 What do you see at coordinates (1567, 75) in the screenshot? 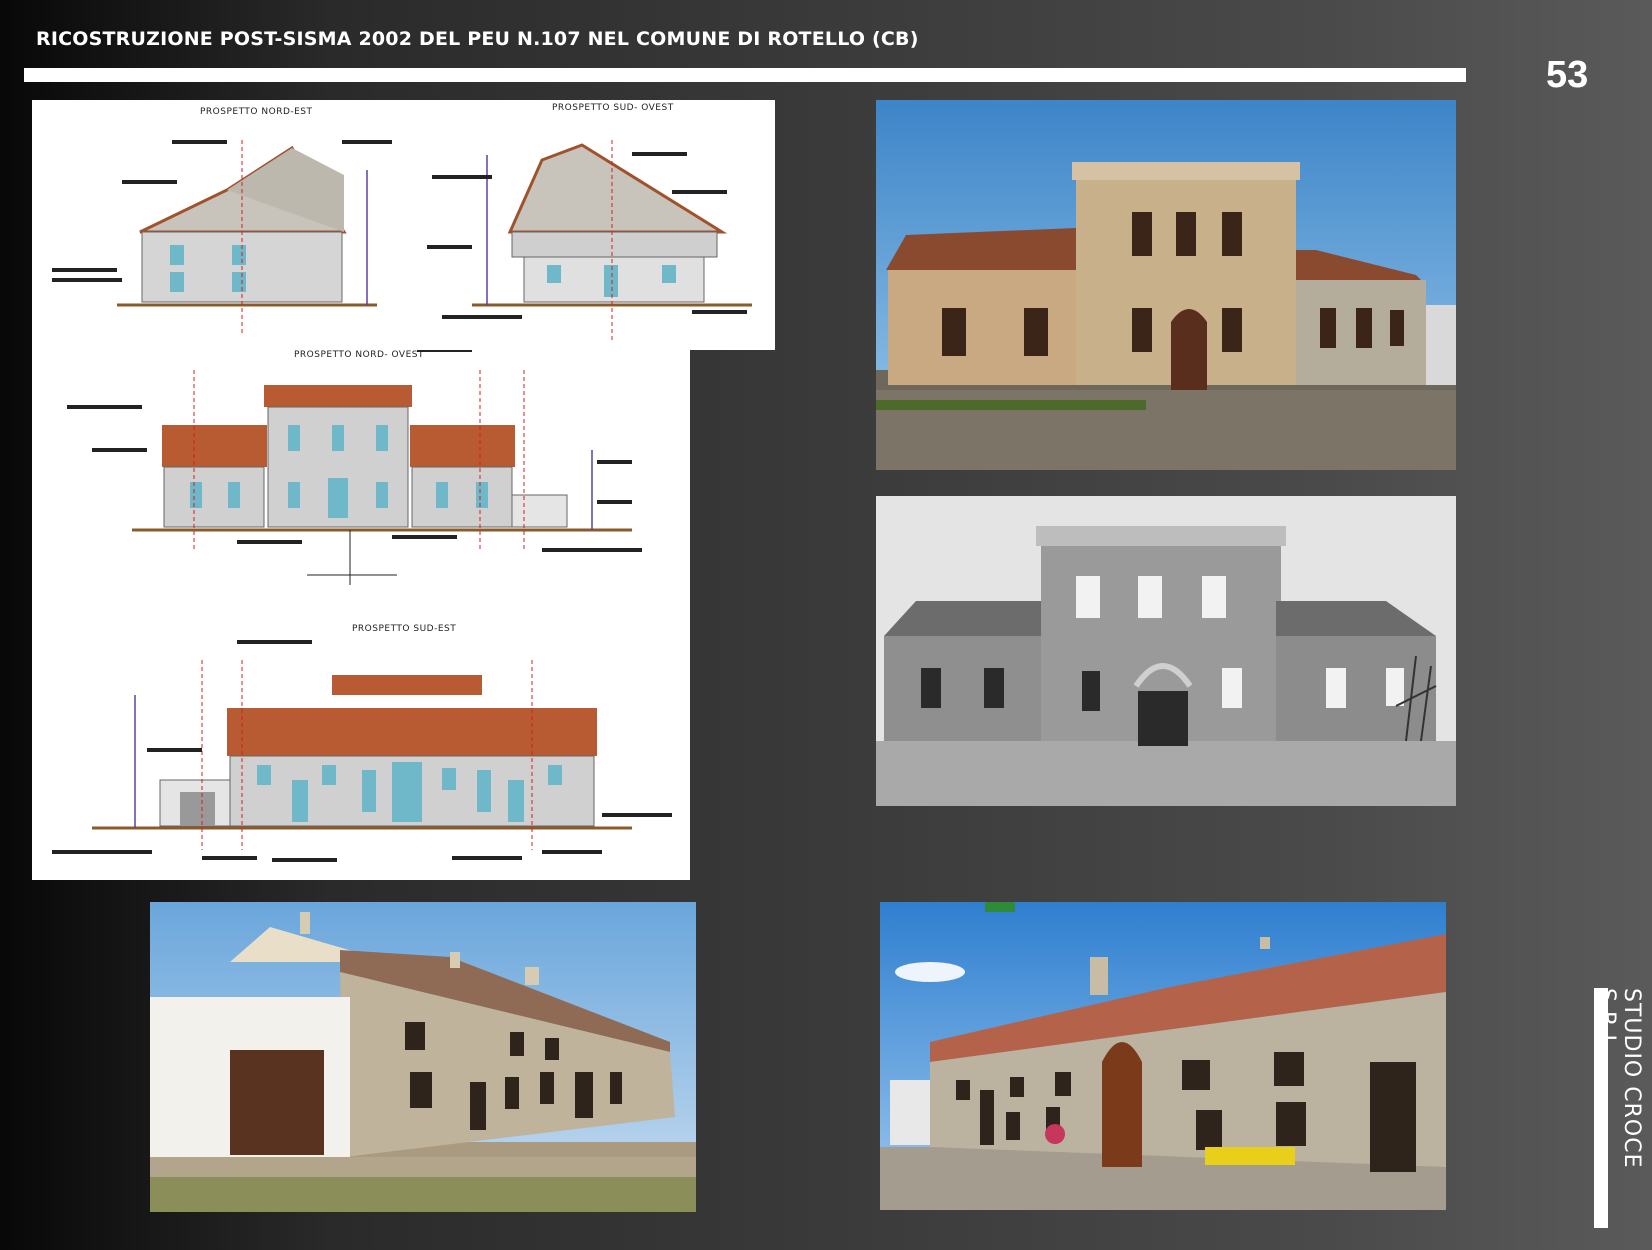
I see `page-number: 53` at bounding box center [1567, 75].